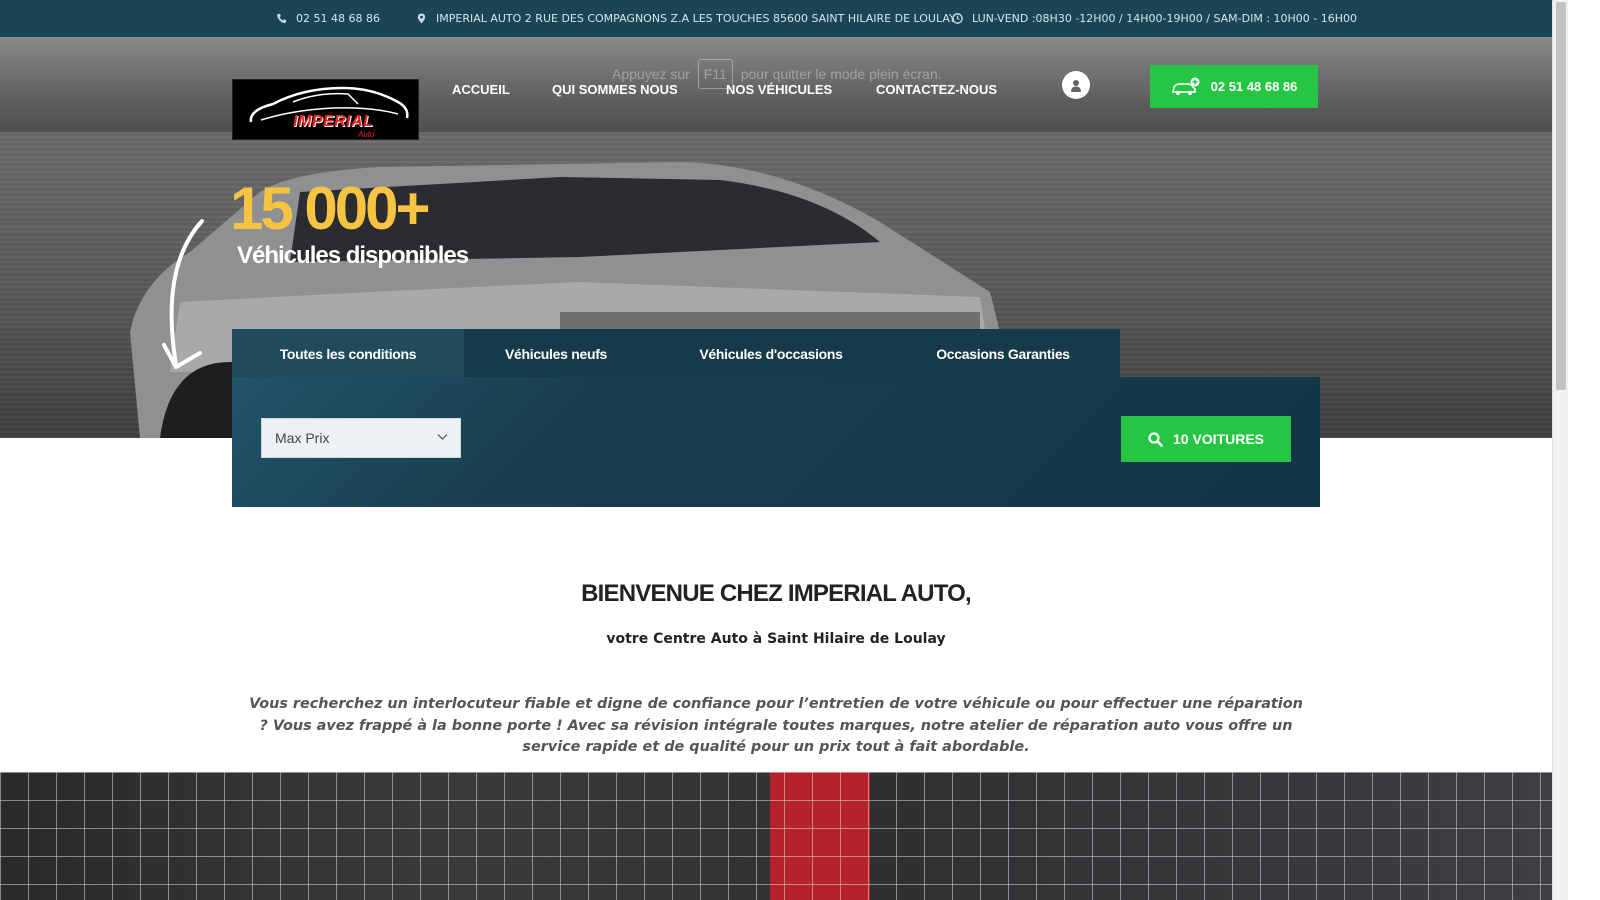  What do you see at coordinates (281, 18) in the screenshot?
I see `phone-icon` at bounding box center [281, 18].